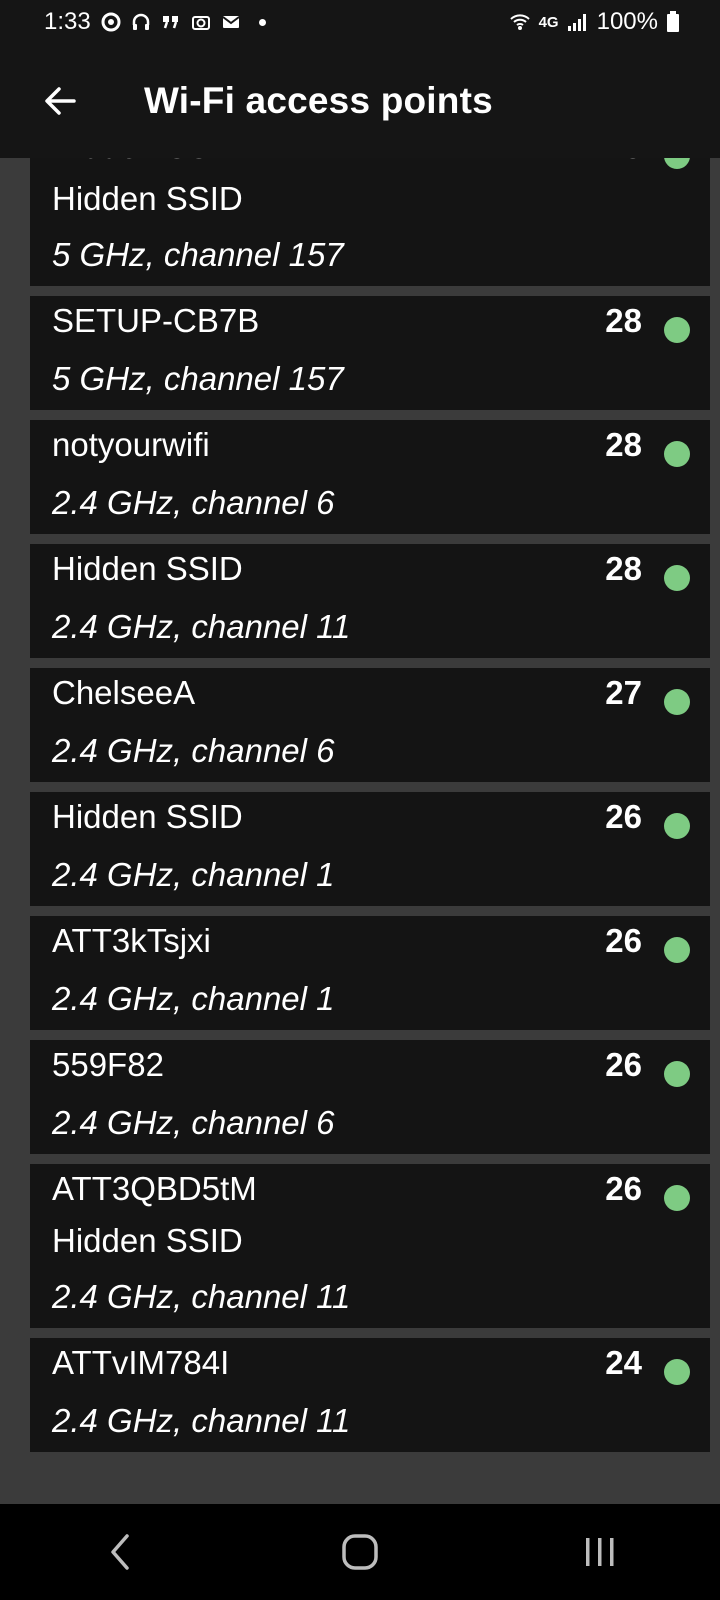 The image size is (720, 1600). I want to click on ssid-label: ATTvIM784I, so click(141, 1362).